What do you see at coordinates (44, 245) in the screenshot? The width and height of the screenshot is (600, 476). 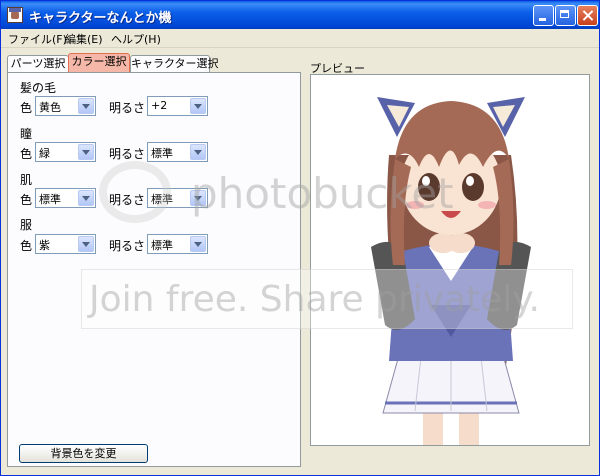 I see `clothes-color-value: 紫` at bounding box center [44, 245].